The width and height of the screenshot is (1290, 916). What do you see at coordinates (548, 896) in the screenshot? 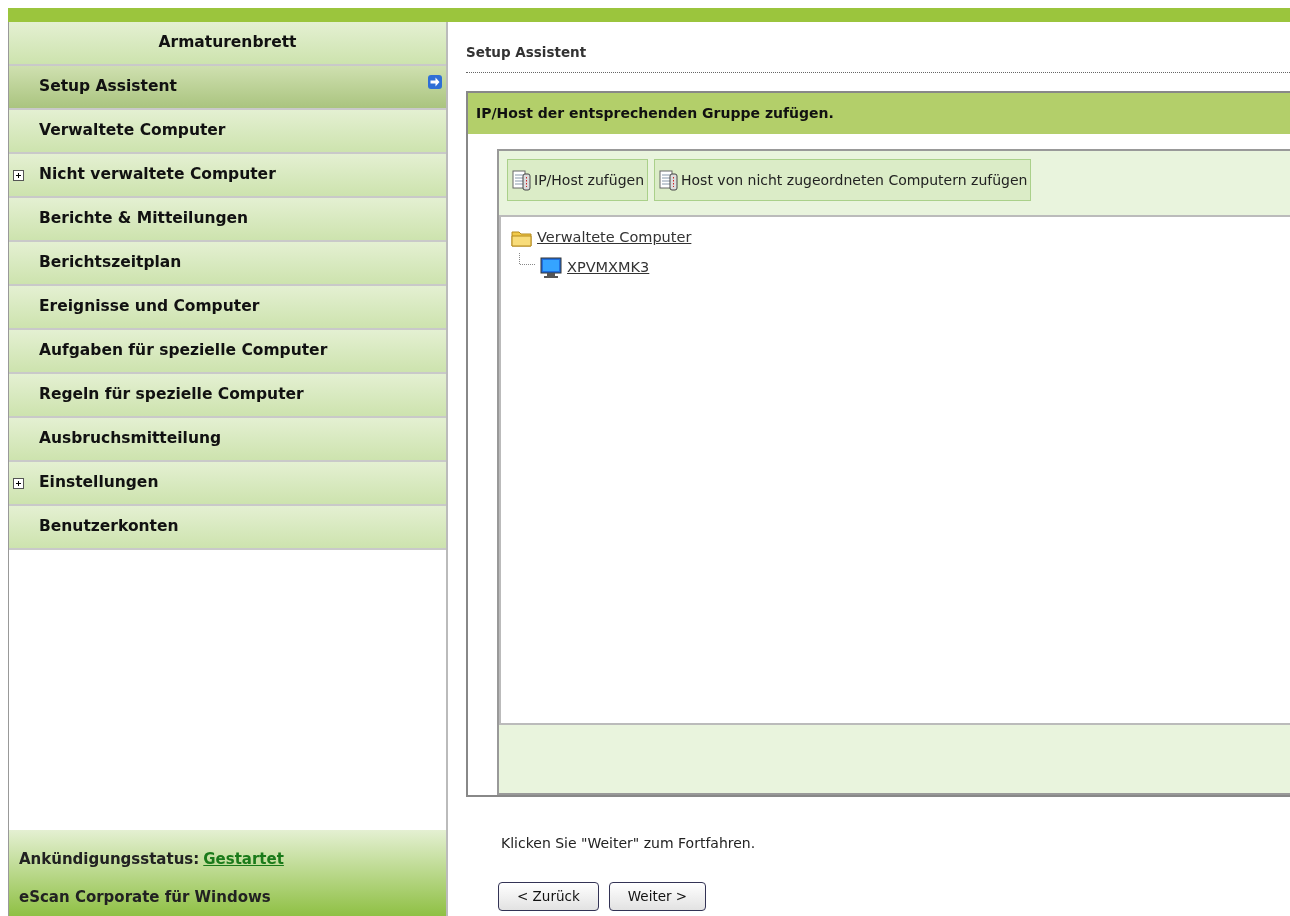
I see `nav-button: < Zurück` at bounding box center [548, 896].